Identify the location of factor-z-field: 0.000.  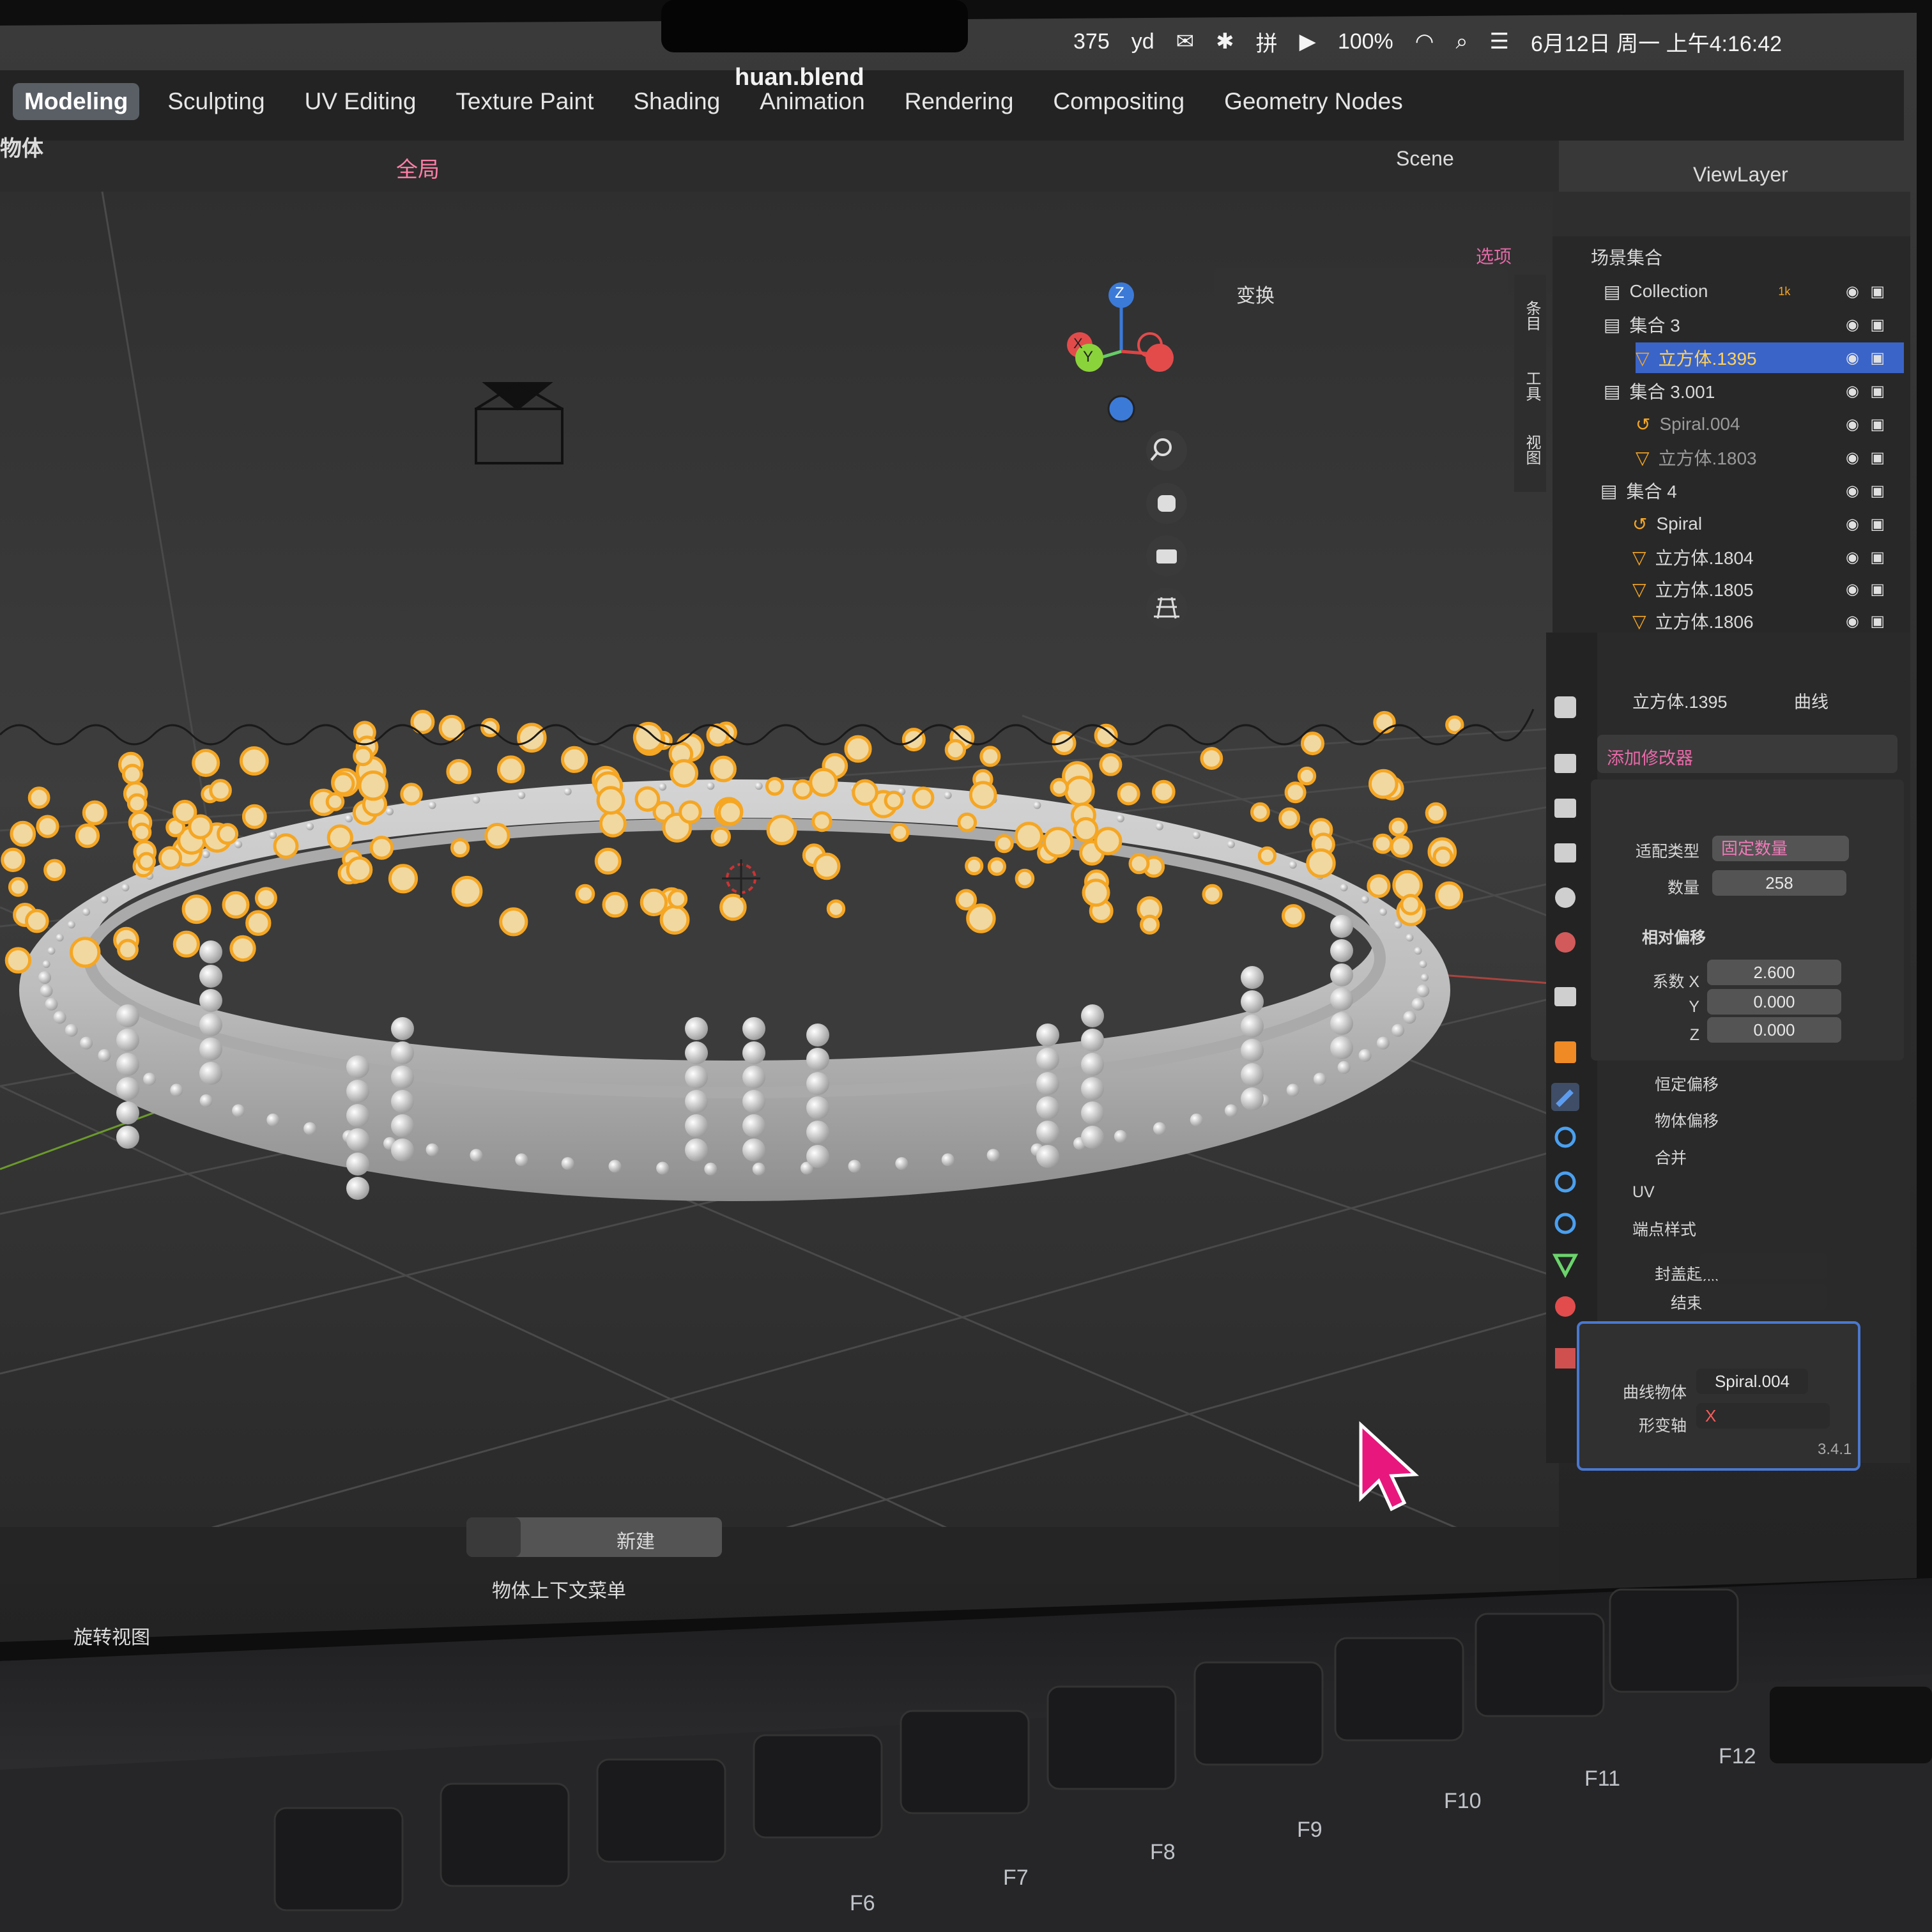
(1774, 1030).